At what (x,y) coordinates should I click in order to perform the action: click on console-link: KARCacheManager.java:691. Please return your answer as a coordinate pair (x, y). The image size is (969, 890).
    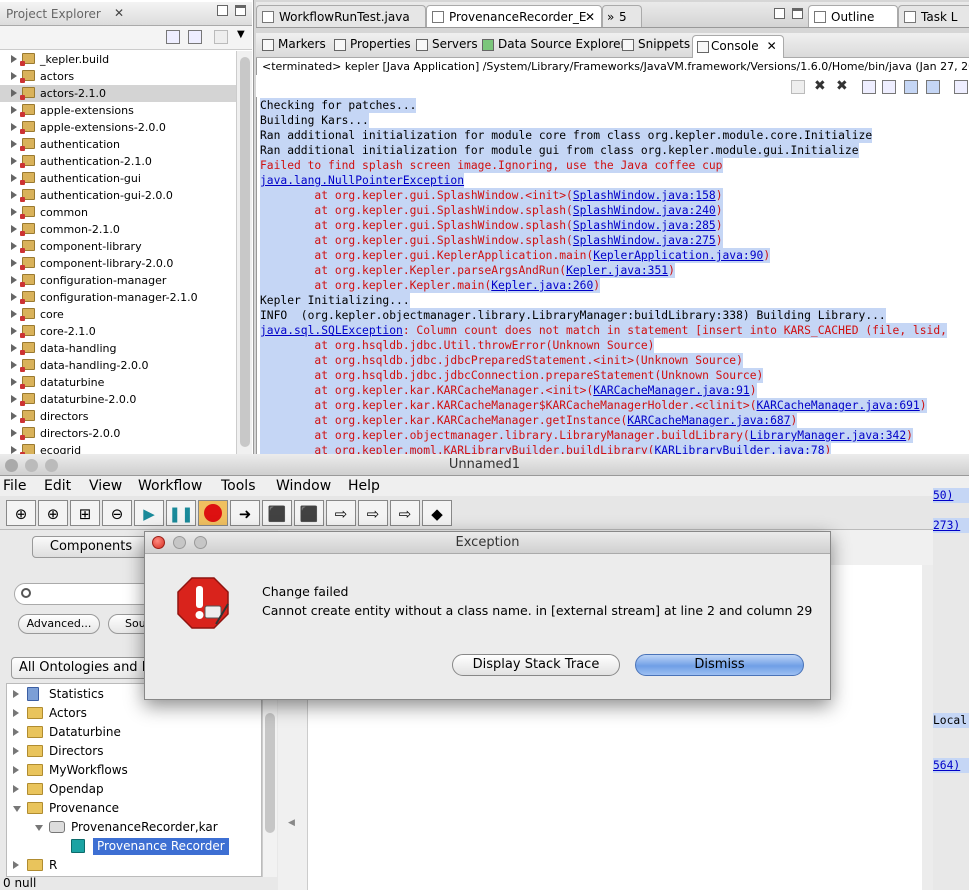
    Looking at the image, I should click on (838, 405).